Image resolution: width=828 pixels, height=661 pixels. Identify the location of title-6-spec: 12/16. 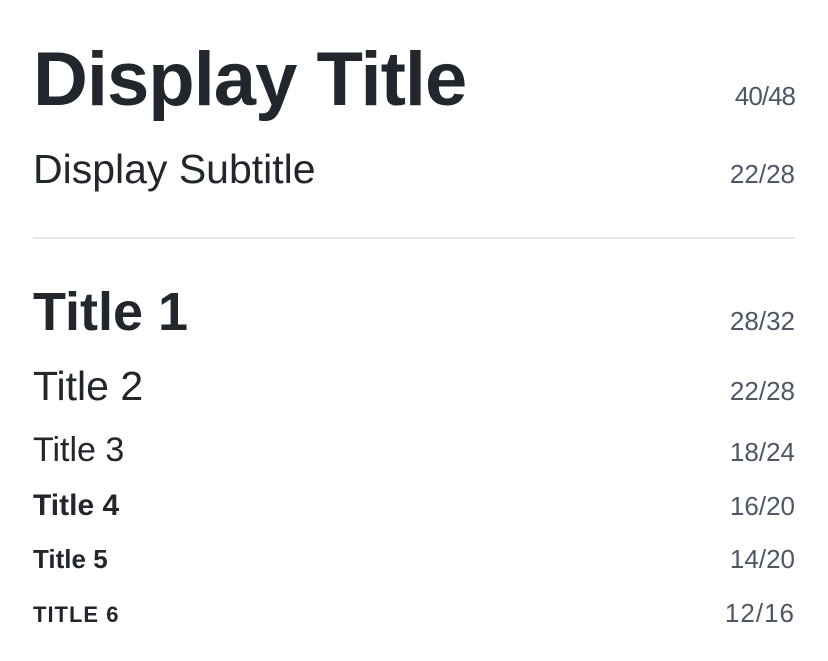
(759, 613).